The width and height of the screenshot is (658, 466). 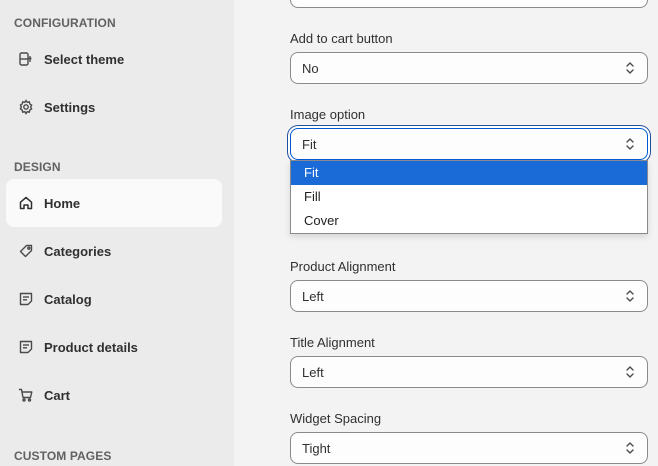 What do you see at coordinates (26, 107) in the screenshot?
I see `gear-icon` at bounding box center [26, 107].